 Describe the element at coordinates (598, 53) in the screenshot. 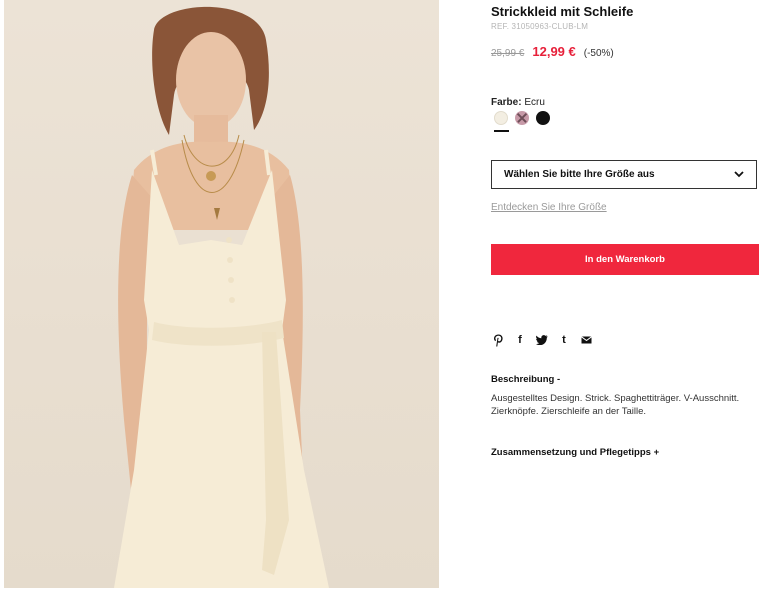

I see `discount-badge: (-50%)` at that location.